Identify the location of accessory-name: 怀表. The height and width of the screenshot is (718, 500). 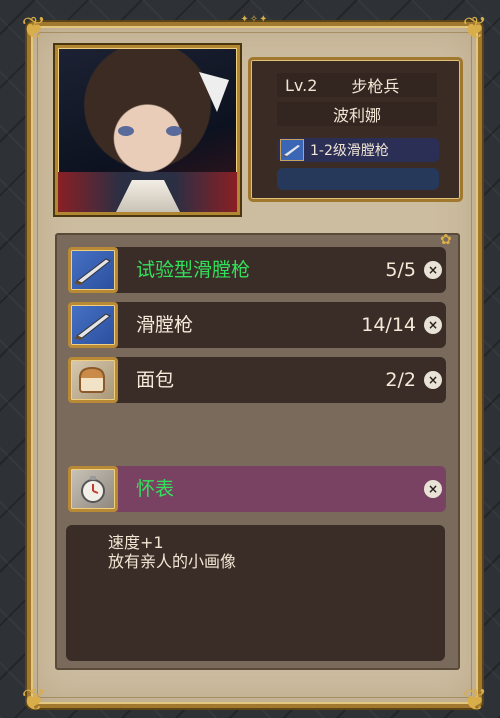
(155, 489).